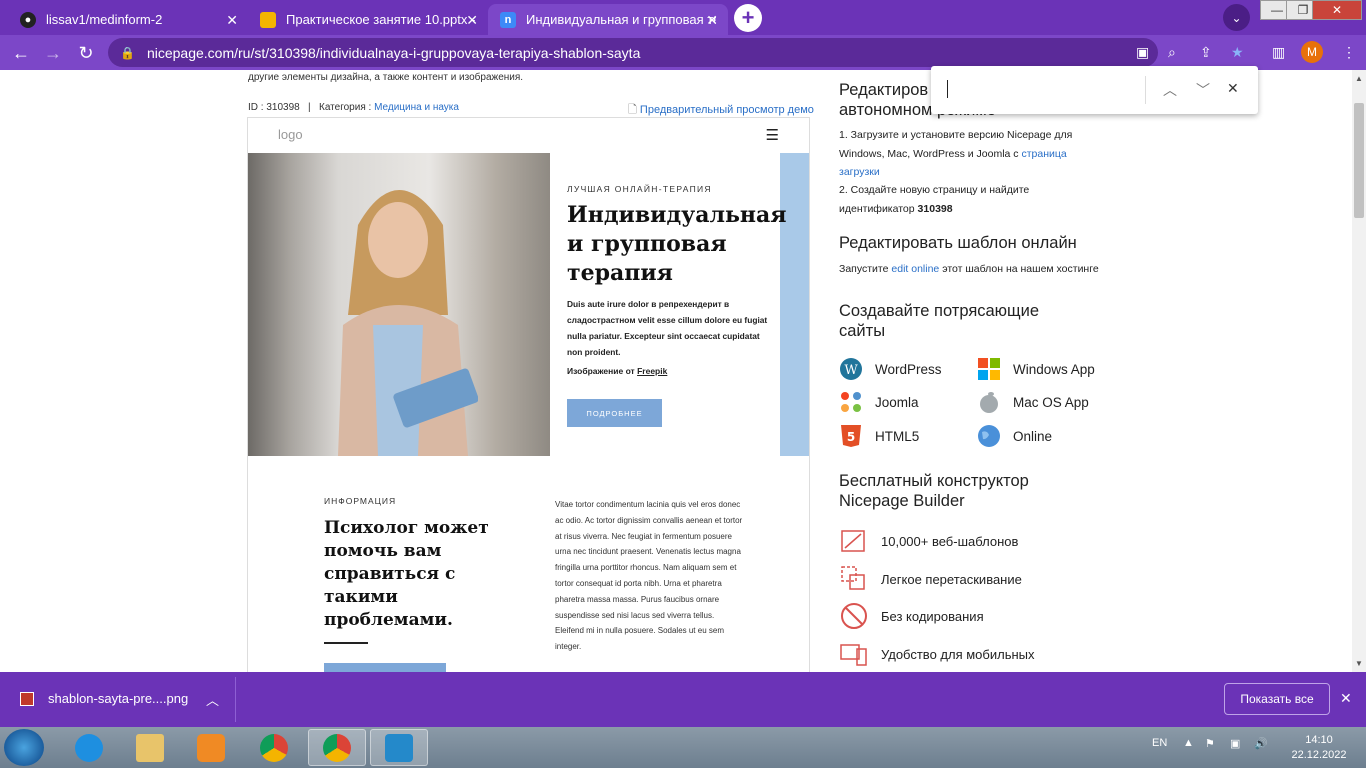 The height and width of the screenshot is (768, 1366). I want to click on menu-icon: ⋮, so click(1349, 52).